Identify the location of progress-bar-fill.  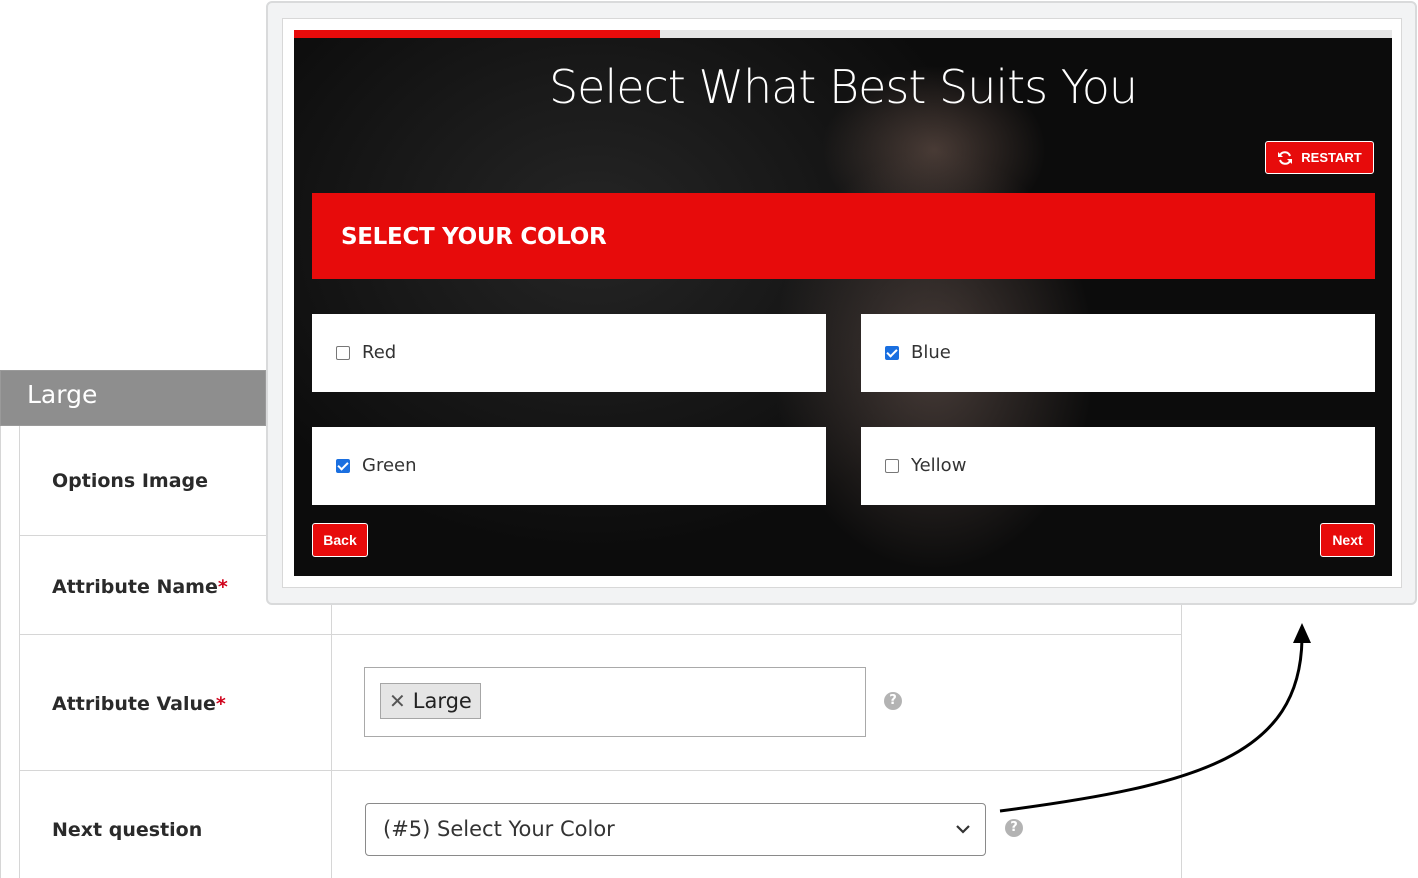
(477, 34).